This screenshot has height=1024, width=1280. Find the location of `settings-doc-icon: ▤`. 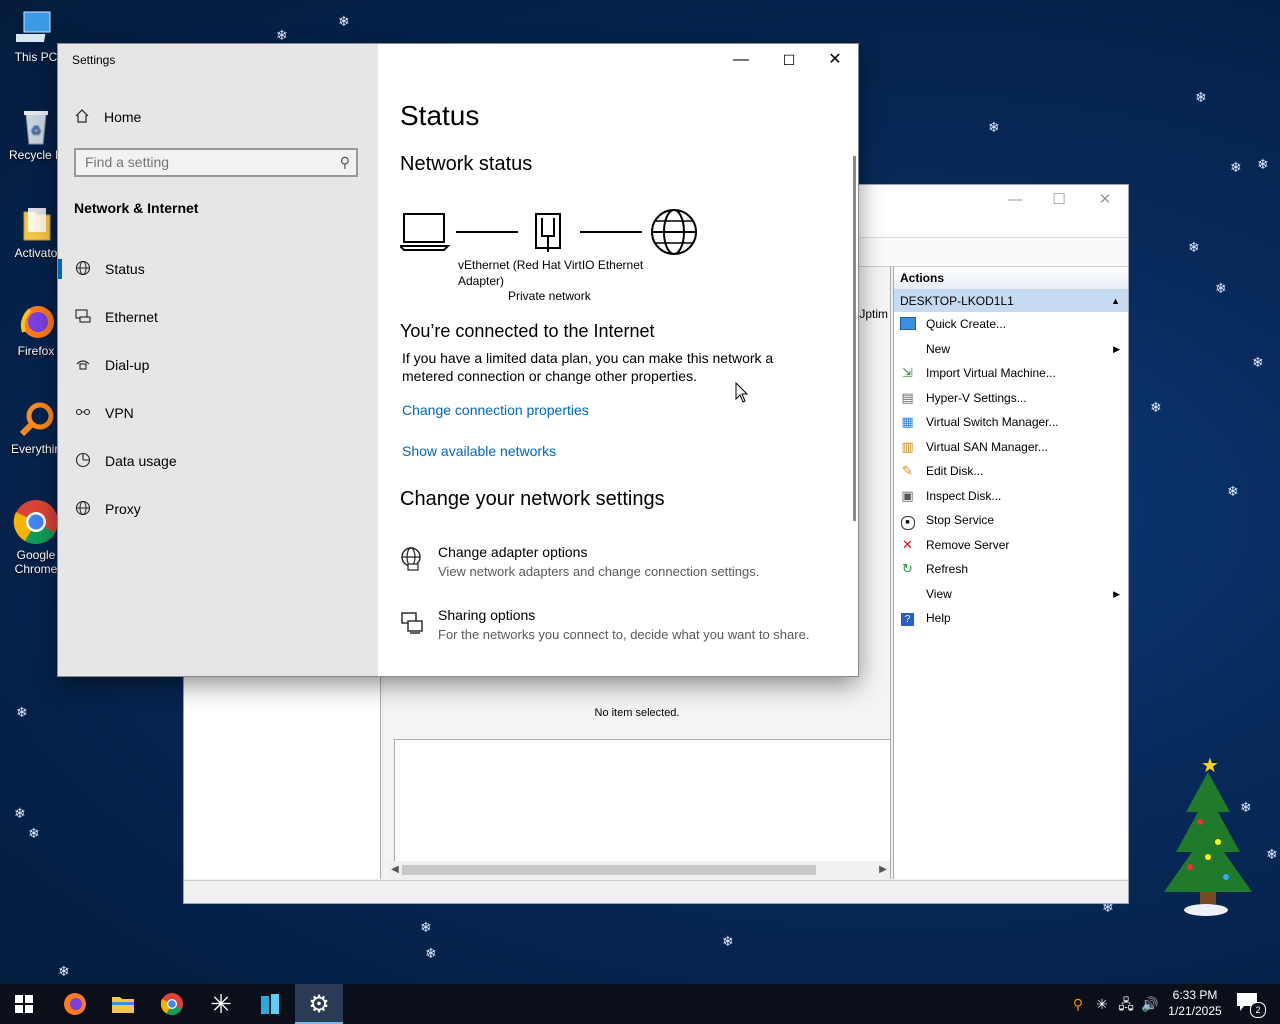

settings-doc-icon: ▤ is located at coordinates (907, 397).